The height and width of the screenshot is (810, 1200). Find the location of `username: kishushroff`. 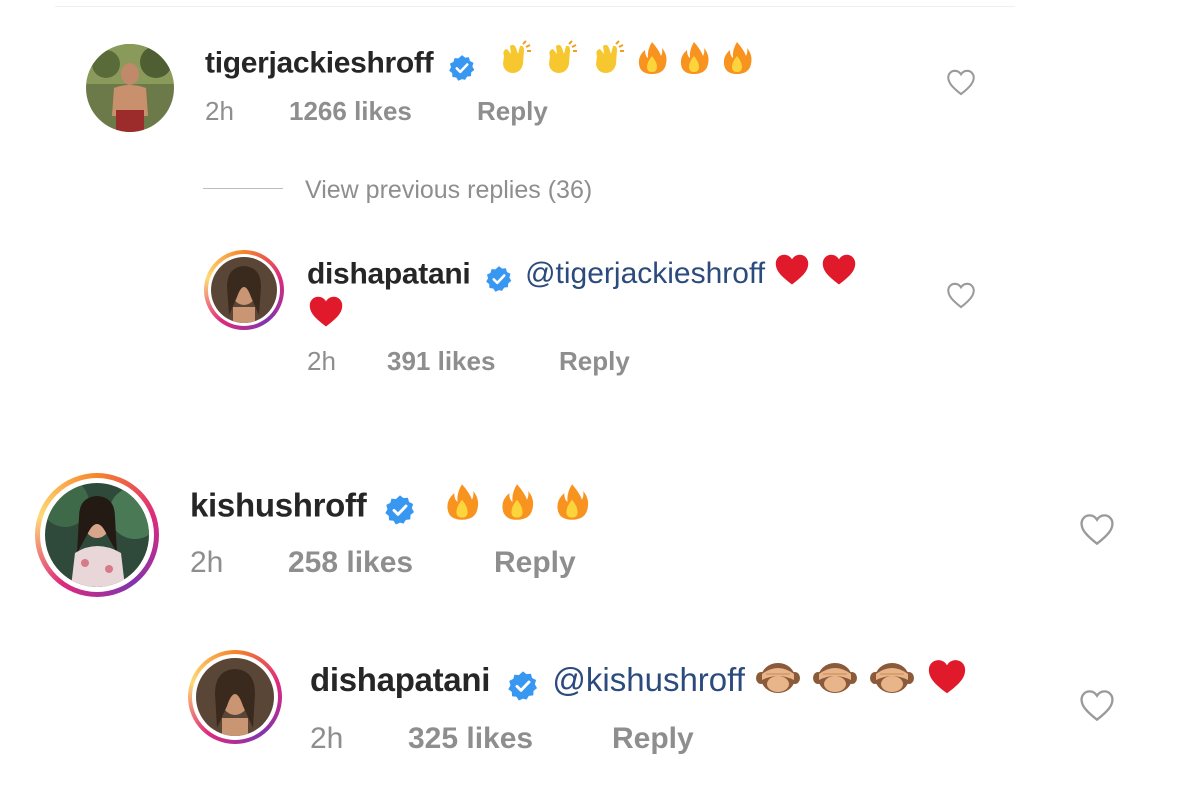

username: kishushroff is located at coordinates (278, 505).